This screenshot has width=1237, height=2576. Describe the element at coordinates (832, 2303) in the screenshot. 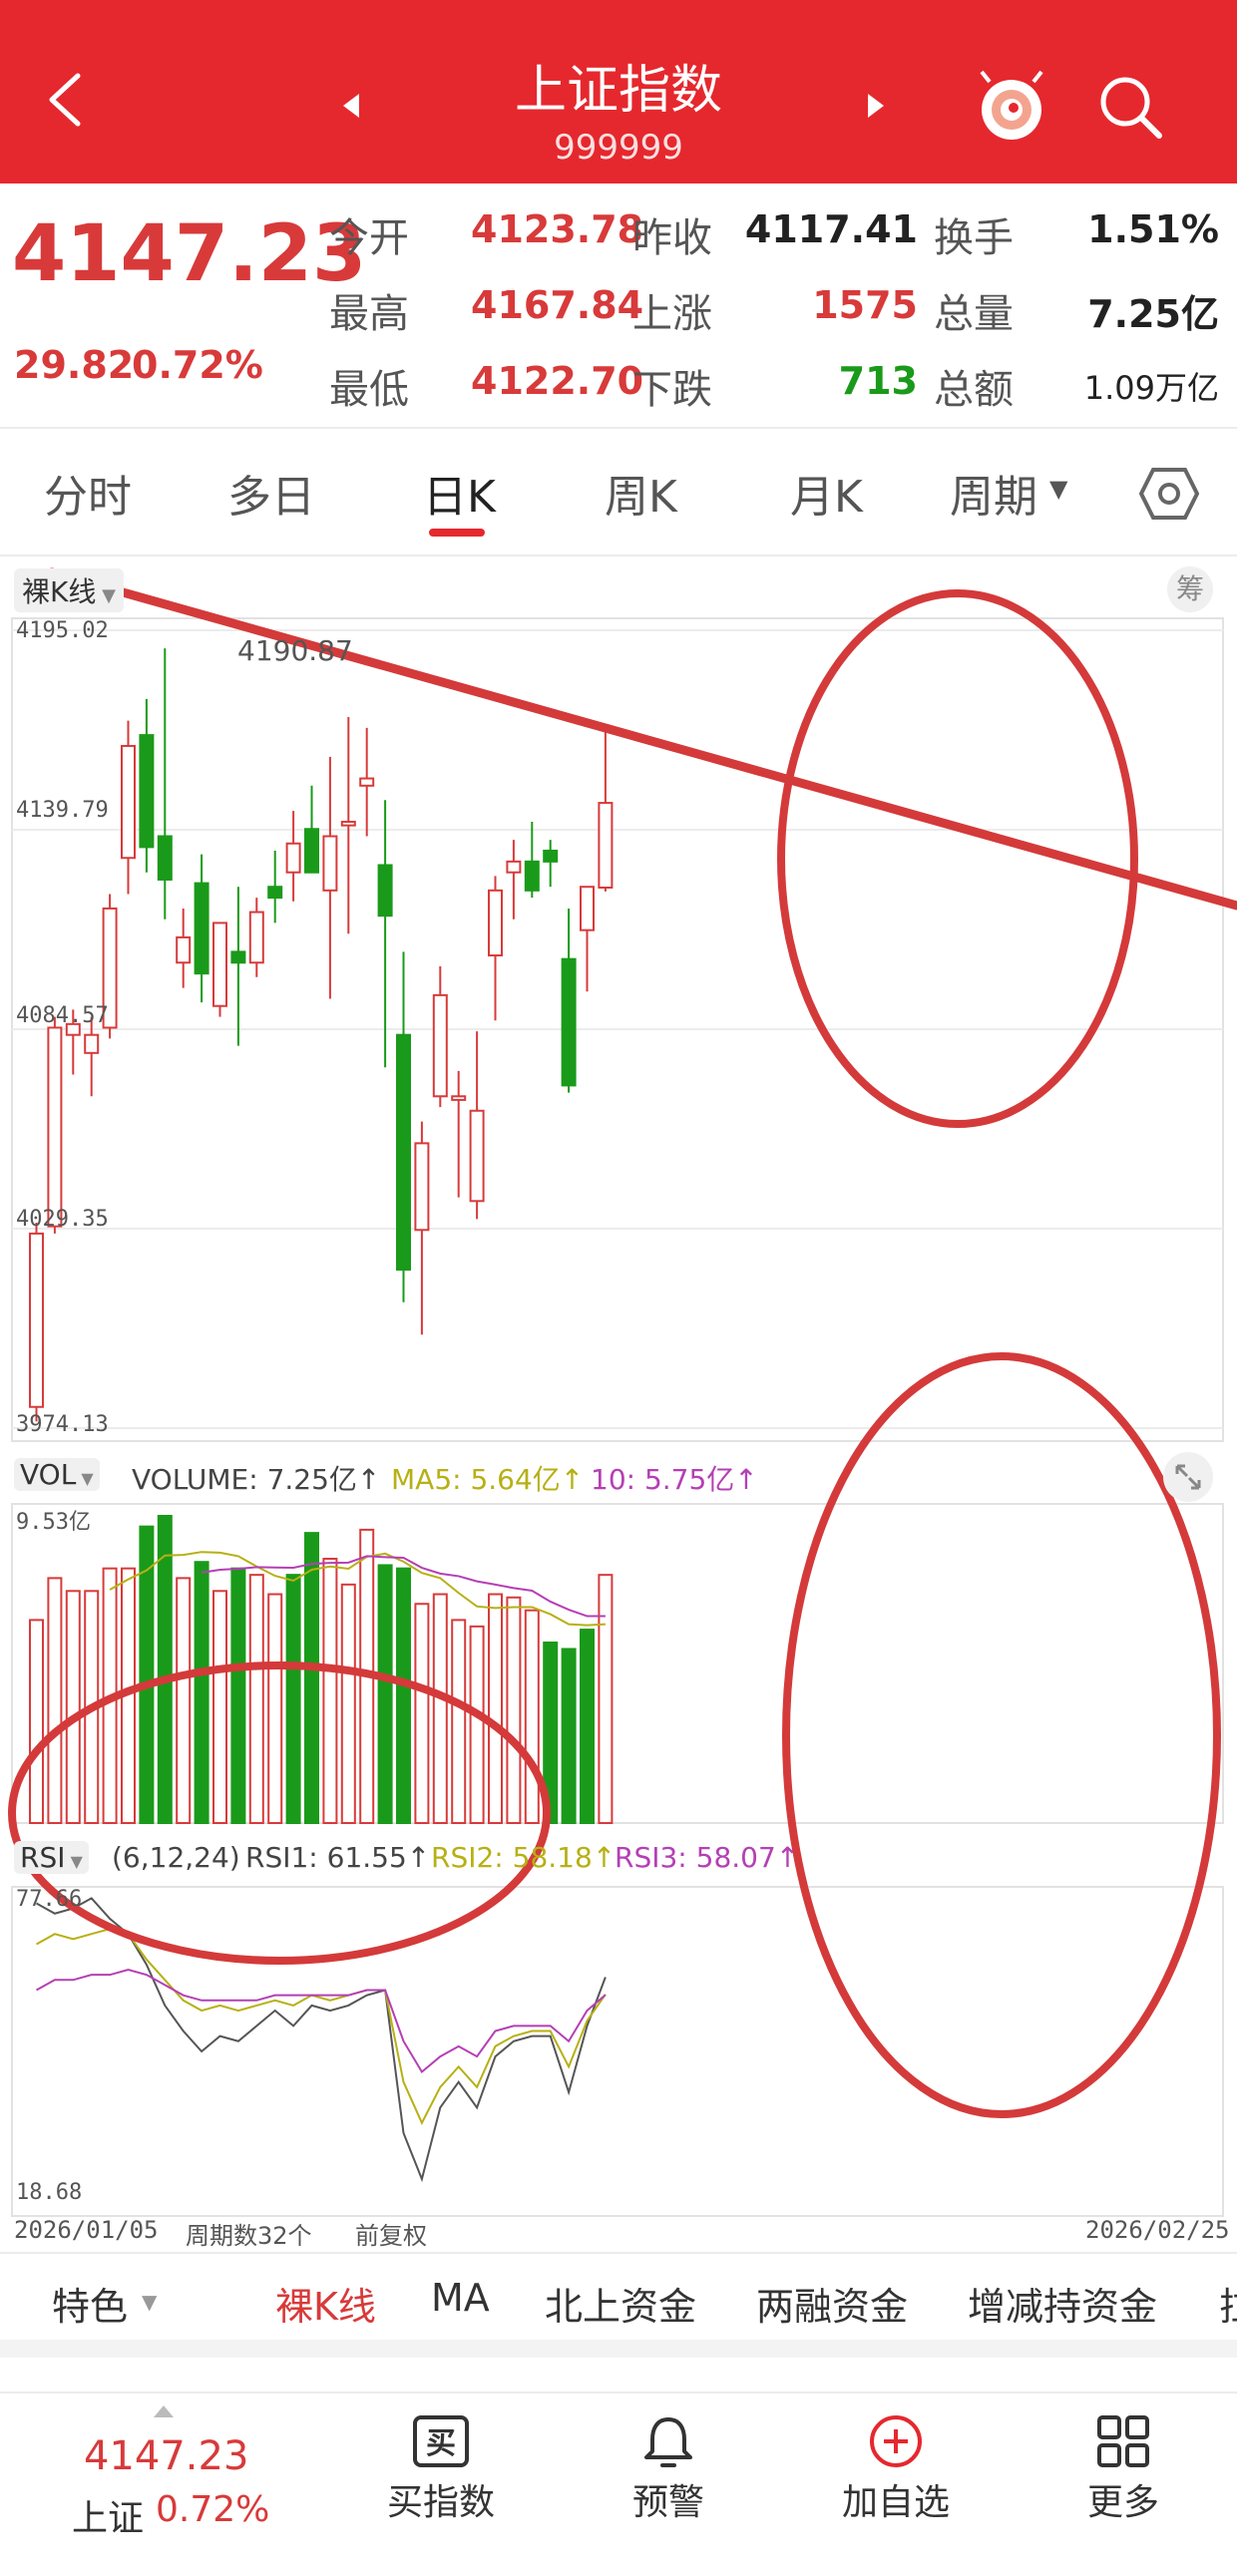

I see `feature-tab-4: 两融资金` at that location.